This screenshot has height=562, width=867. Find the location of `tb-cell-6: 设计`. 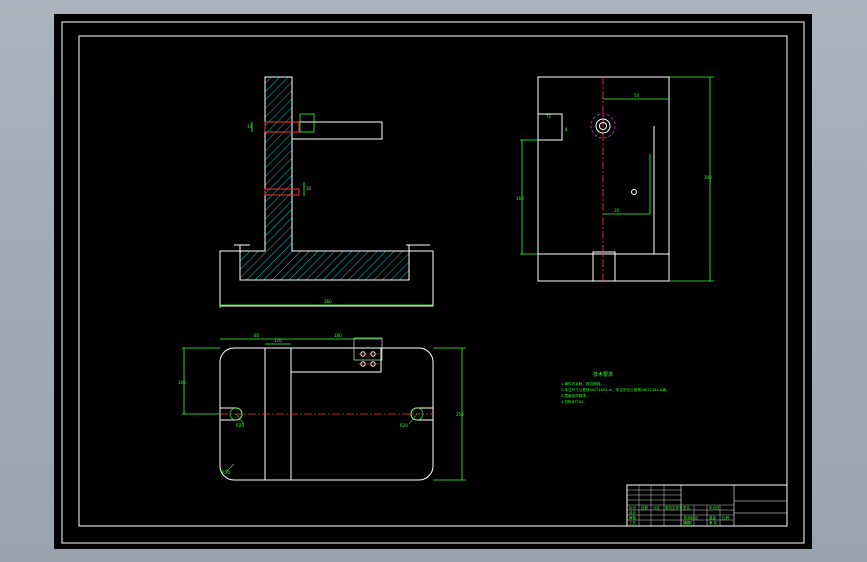

tb-cell-6: 设计 is located at coordinates (633, 512).